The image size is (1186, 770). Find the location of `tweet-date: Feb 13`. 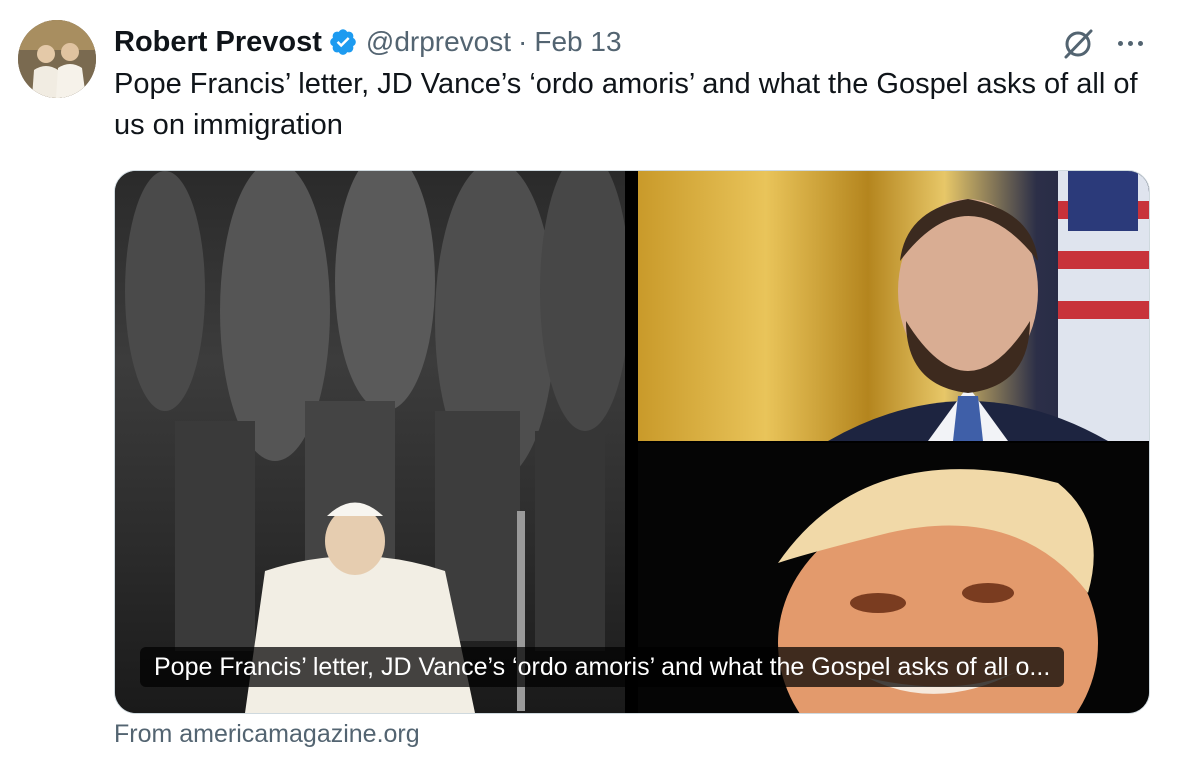

tweet-date: Feb 13 is located at coordinates (577, 42).